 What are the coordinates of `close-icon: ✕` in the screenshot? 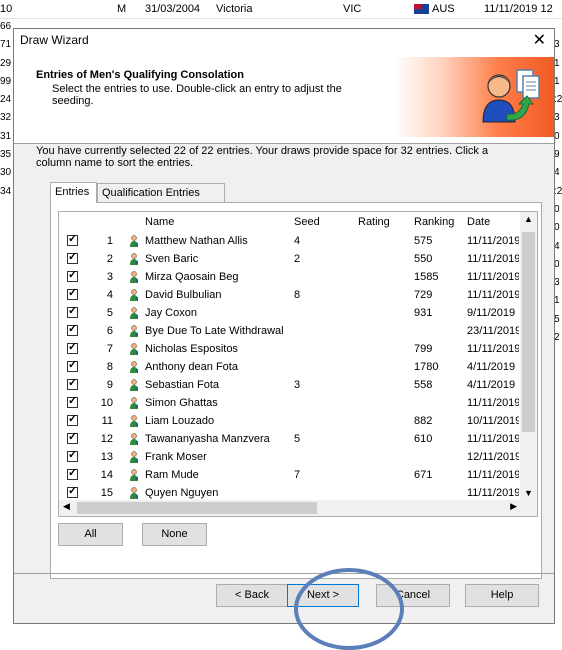 It's located at (539, 40).